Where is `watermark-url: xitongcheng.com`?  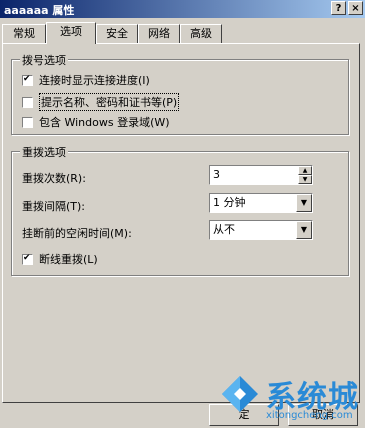
watermark-url: xitongcheng.com is located at coordinates (309, 415).